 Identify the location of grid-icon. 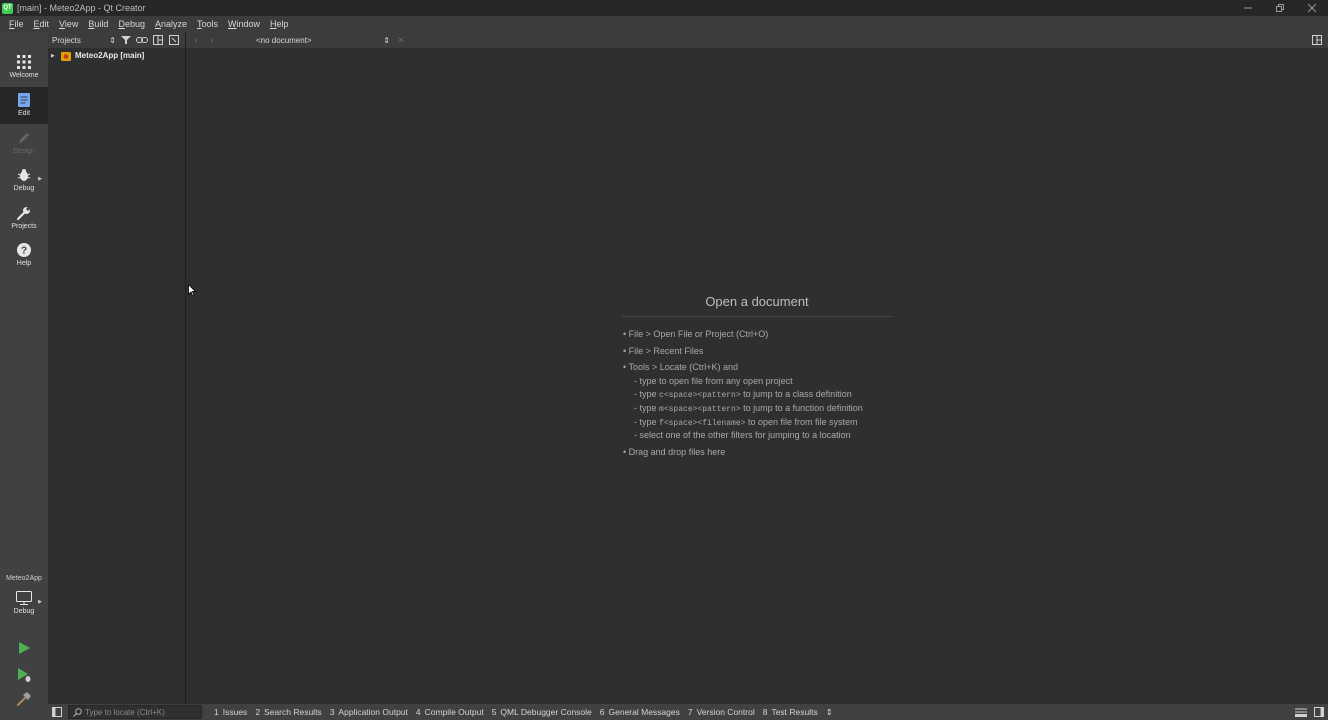
(24, 62).